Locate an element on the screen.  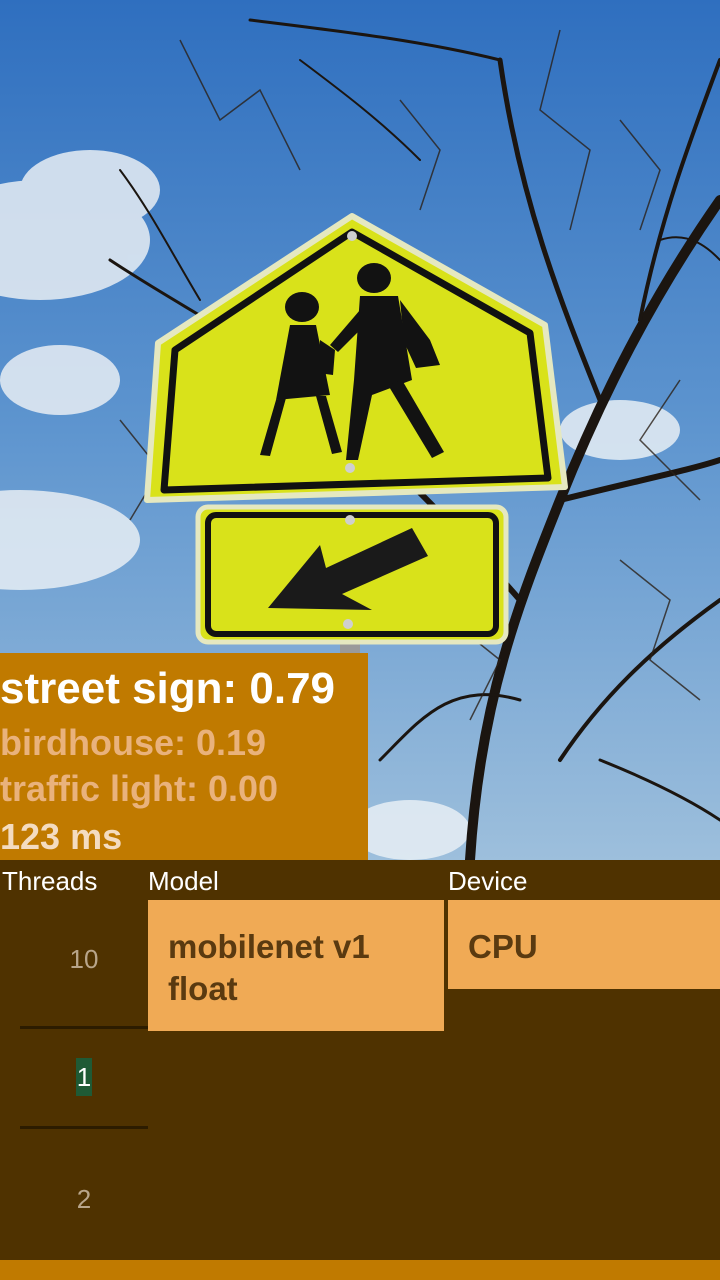
device-header: Device is located at coordinates (488, 881).